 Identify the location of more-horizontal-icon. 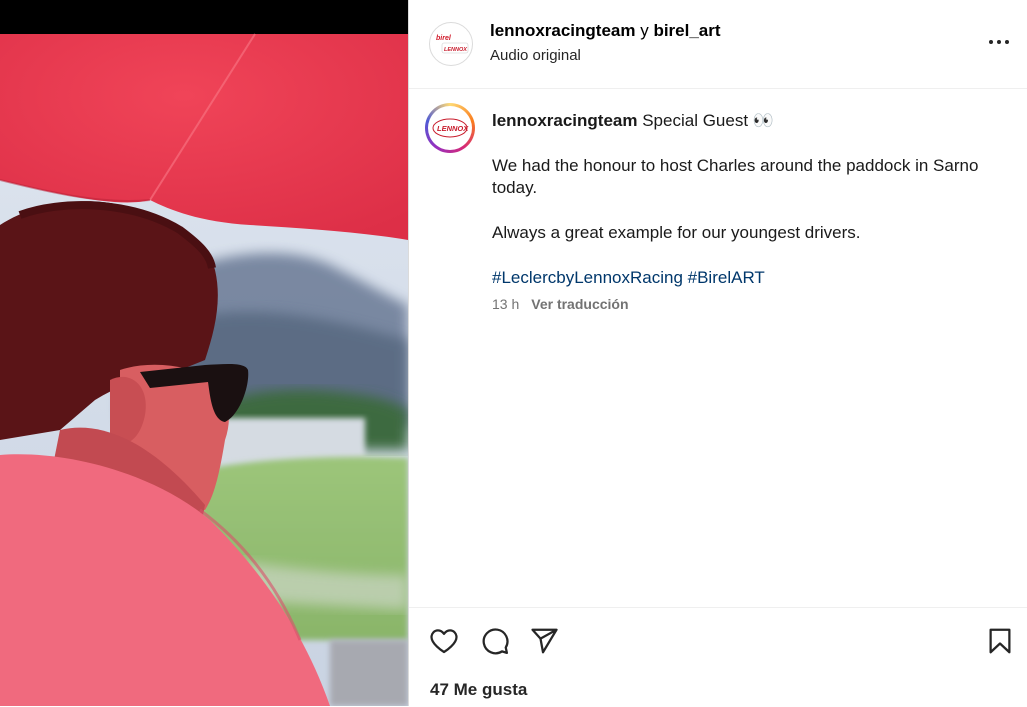
(999, 42).